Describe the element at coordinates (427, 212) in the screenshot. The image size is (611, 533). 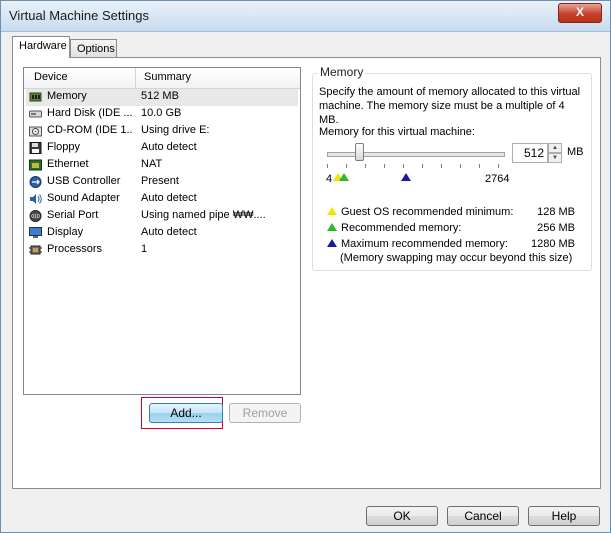
I see `legend-label: Guest OS recommended minimum:` at that location.